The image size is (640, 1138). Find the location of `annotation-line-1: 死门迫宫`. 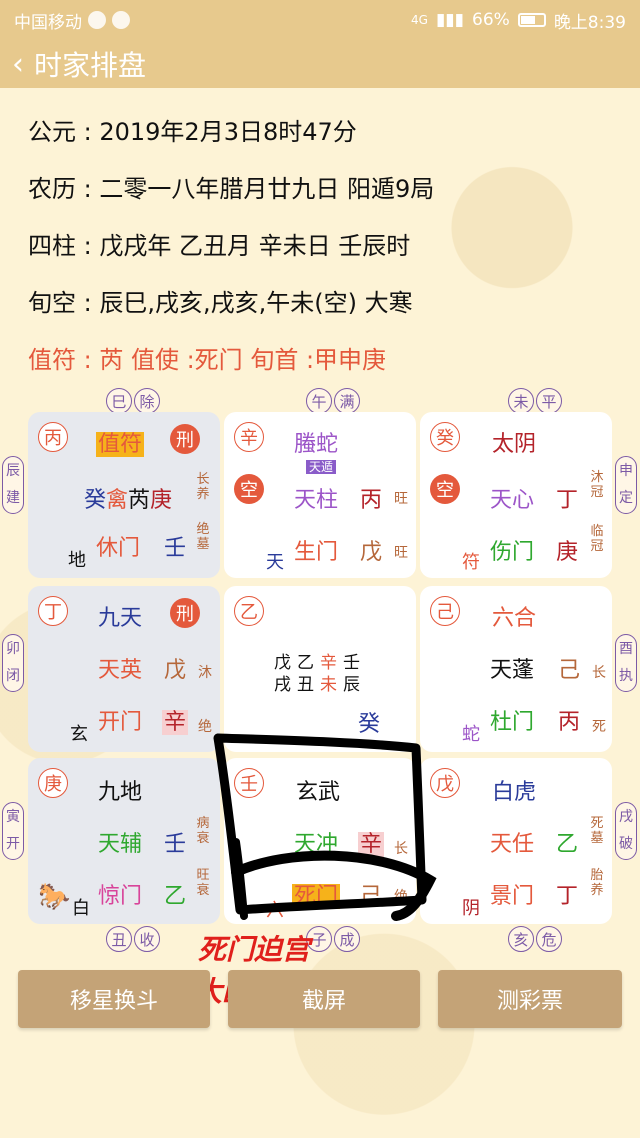

annotation-line-1: 死门迫宫 is located at coordinates (254, 949).